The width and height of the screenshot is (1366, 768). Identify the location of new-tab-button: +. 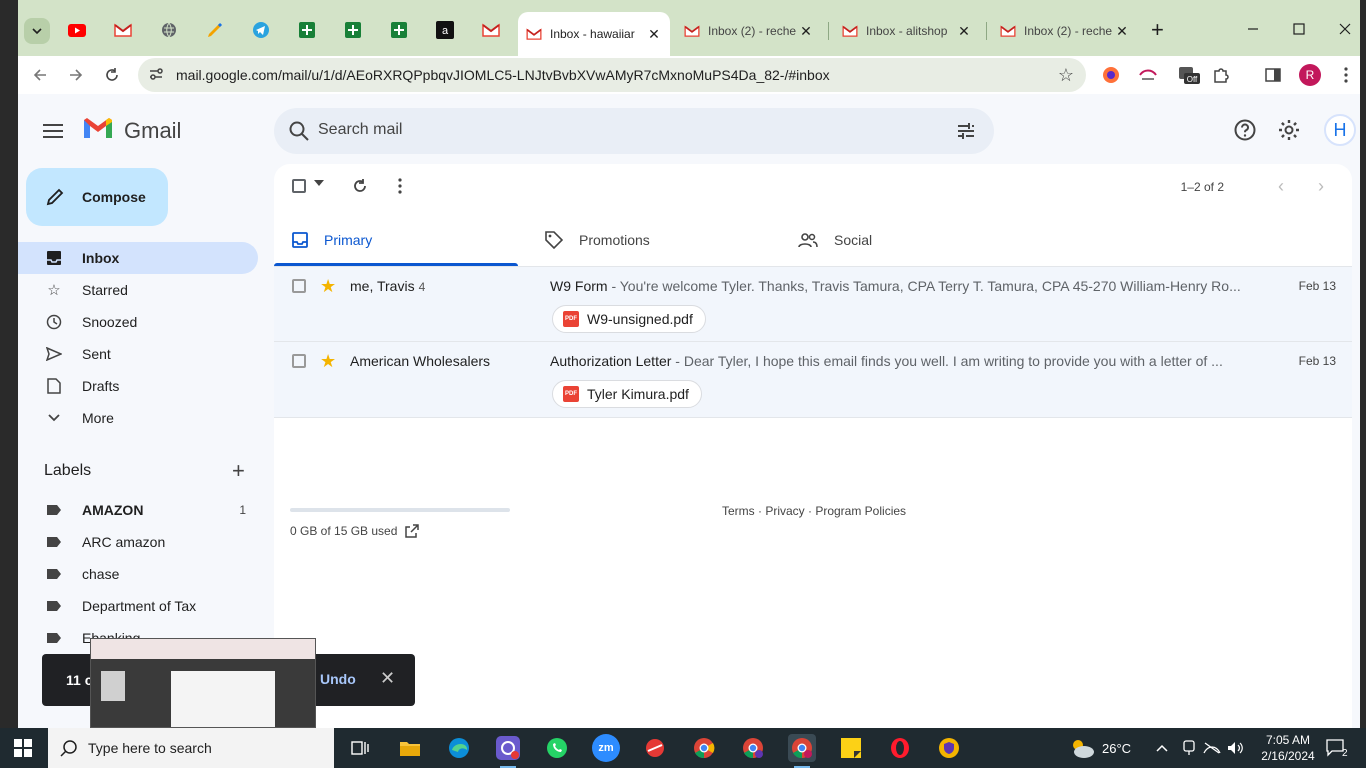
(1157, 30).